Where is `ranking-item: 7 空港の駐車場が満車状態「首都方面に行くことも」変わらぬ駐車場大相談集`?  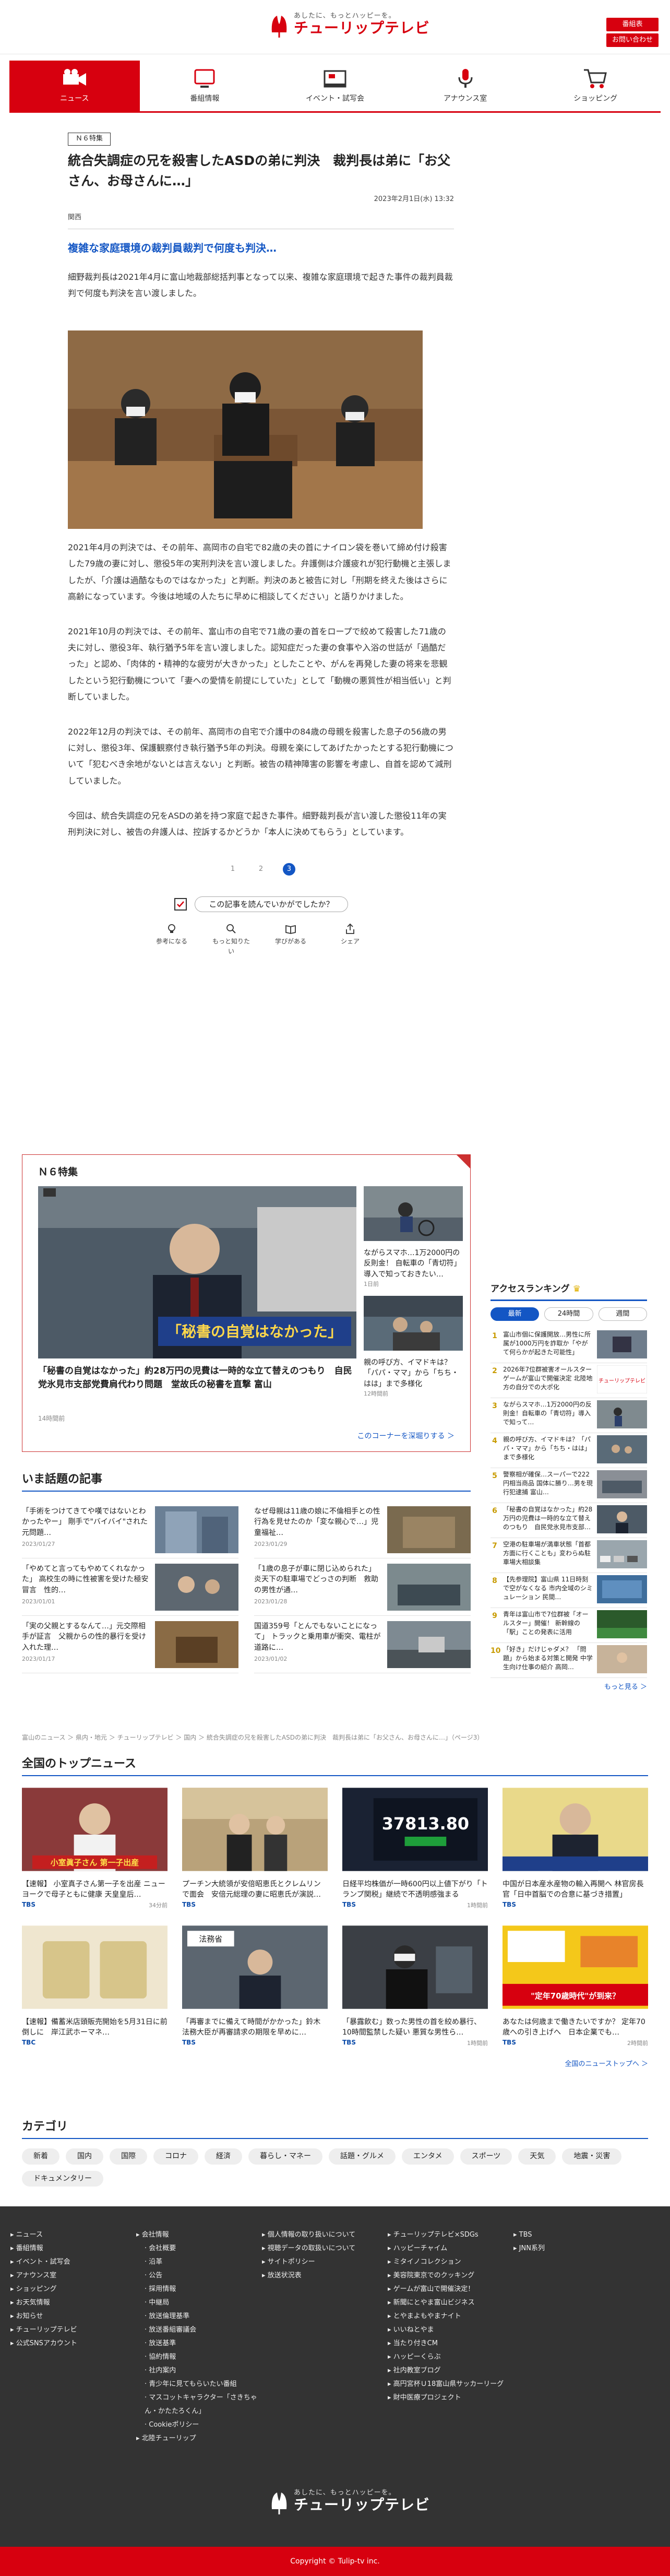 ranking-item: 7 空港の駐車場が満車状態「首都方面に行くことも」変わらぬ駐車場大相談集 is located at coordinates (568, 1556).